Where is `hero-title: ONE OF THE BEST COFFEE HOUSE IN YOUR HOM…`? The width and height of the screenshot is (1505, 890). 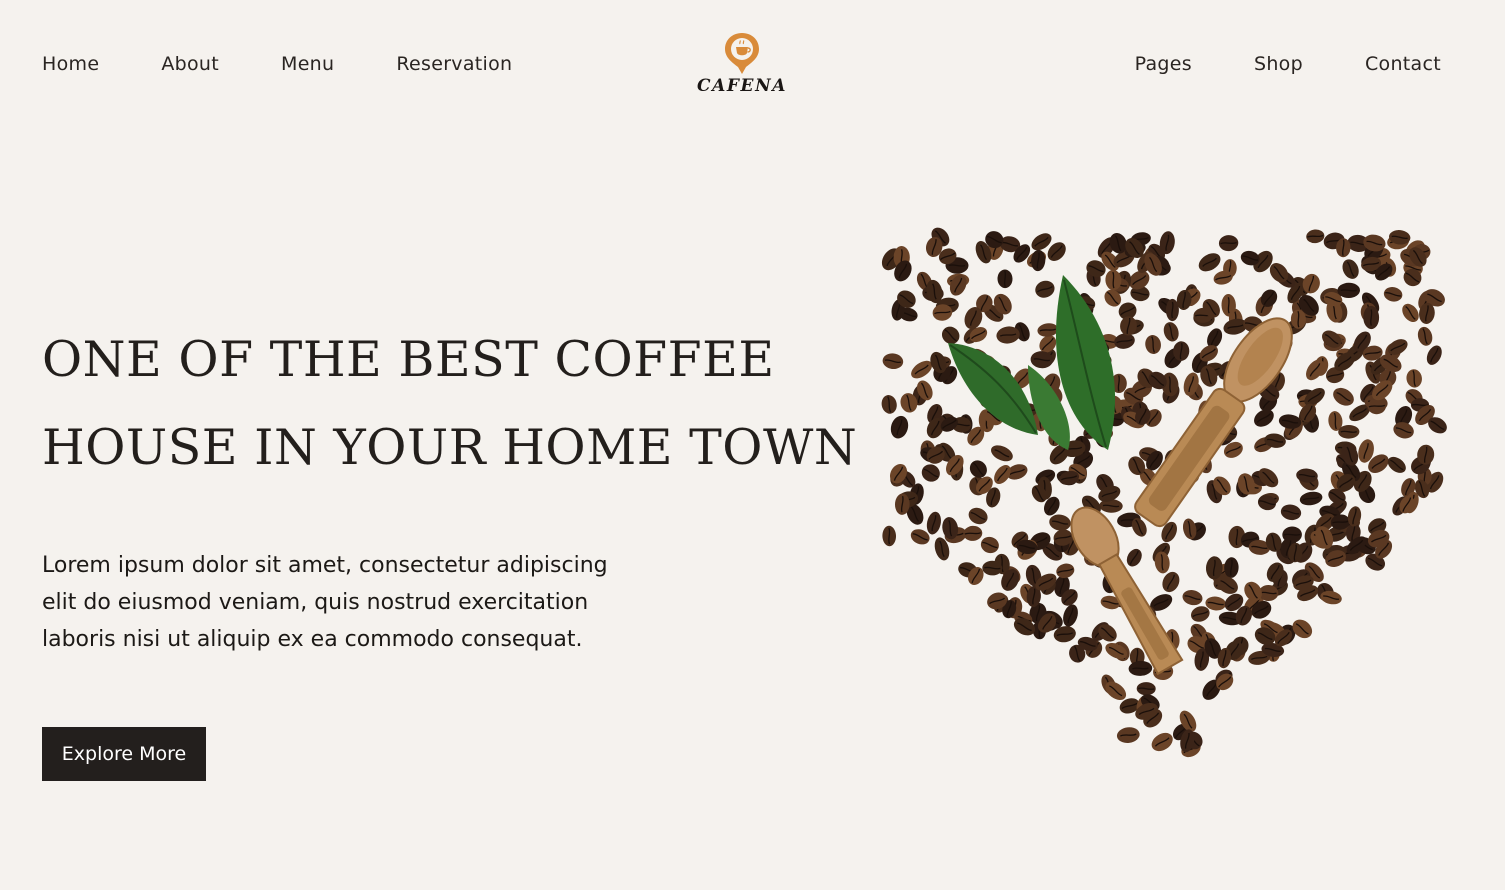 hero-title: ONE OF THE BEST COFFEE HOUSE IN YOUR HOM… is located at coordinates (450, 404).